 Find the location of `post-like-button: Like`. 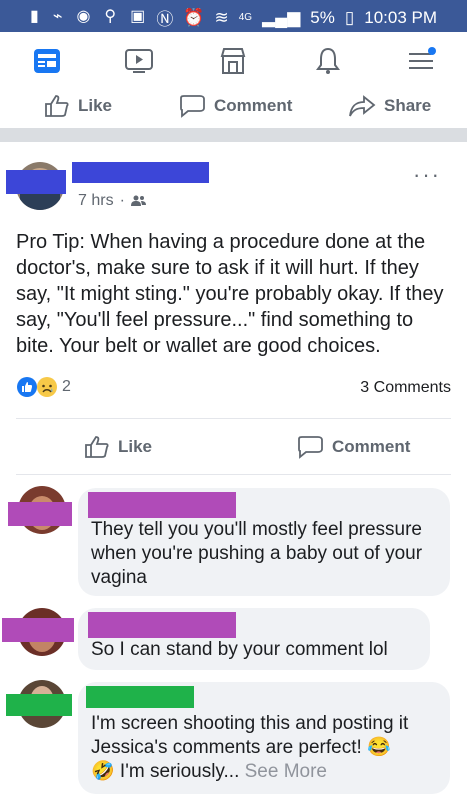

post-like-button: Like is located at coordinates (118, 447).